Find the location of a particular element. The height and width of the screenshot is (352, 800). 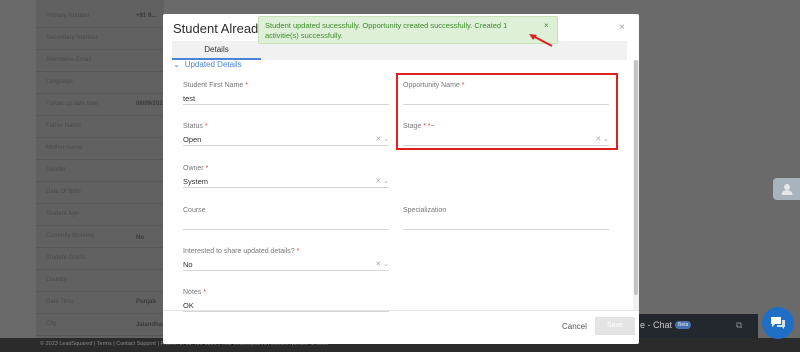

modal-footer: Cancel Save is located at coordinates (401, 327).